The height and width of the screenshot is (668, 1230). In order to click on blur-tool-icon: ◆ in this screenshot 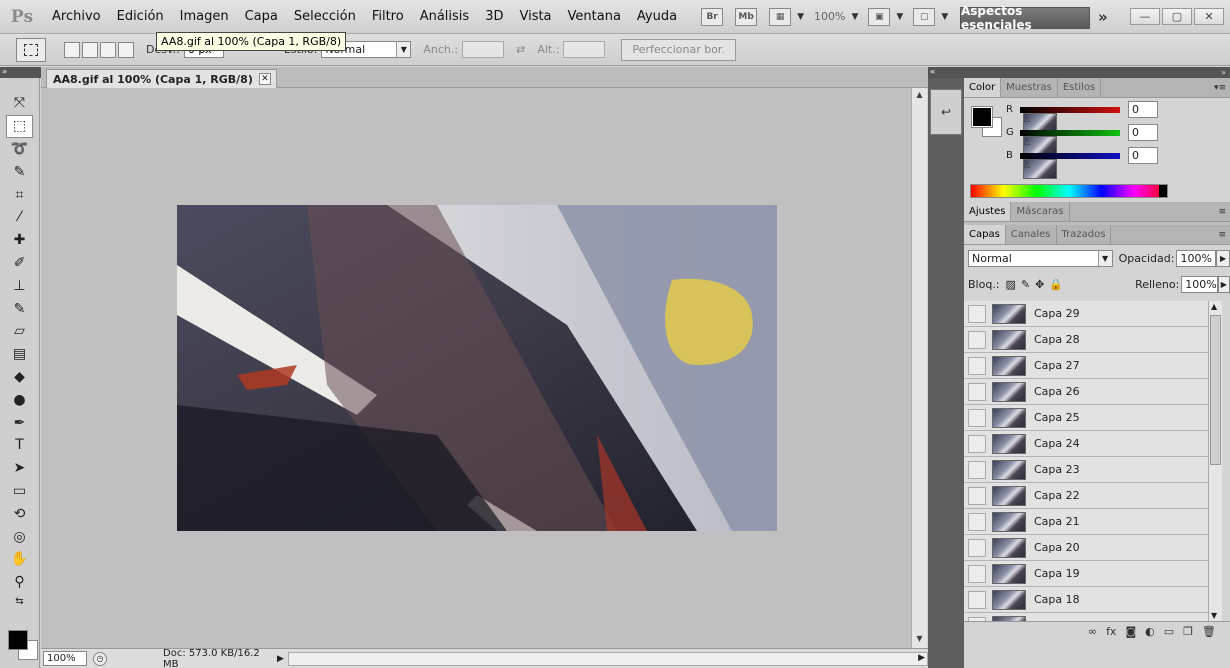, I will do `click(19, 377)`.